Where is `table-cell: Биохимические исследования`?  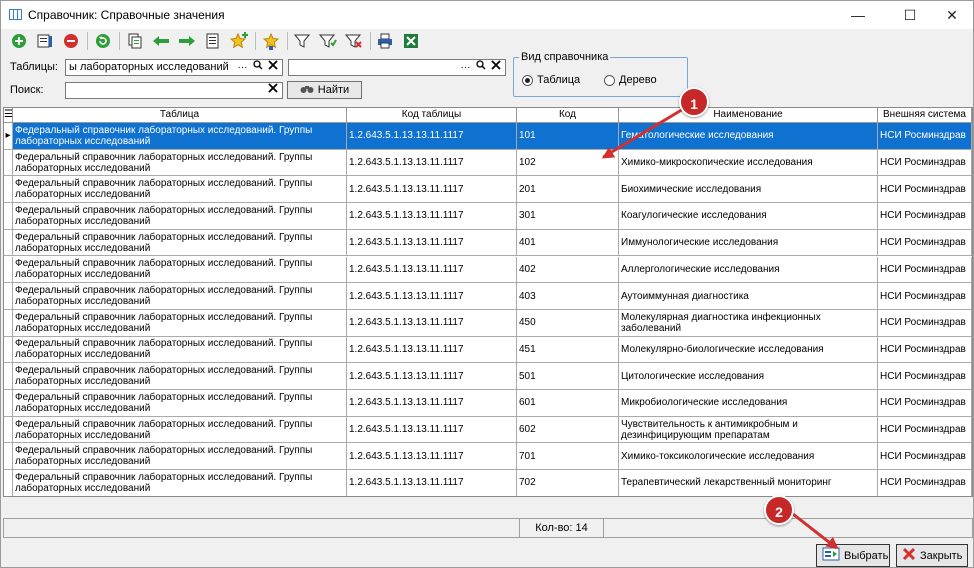 table-cell: Биохимические исследования is located at coordinates (748, 189).